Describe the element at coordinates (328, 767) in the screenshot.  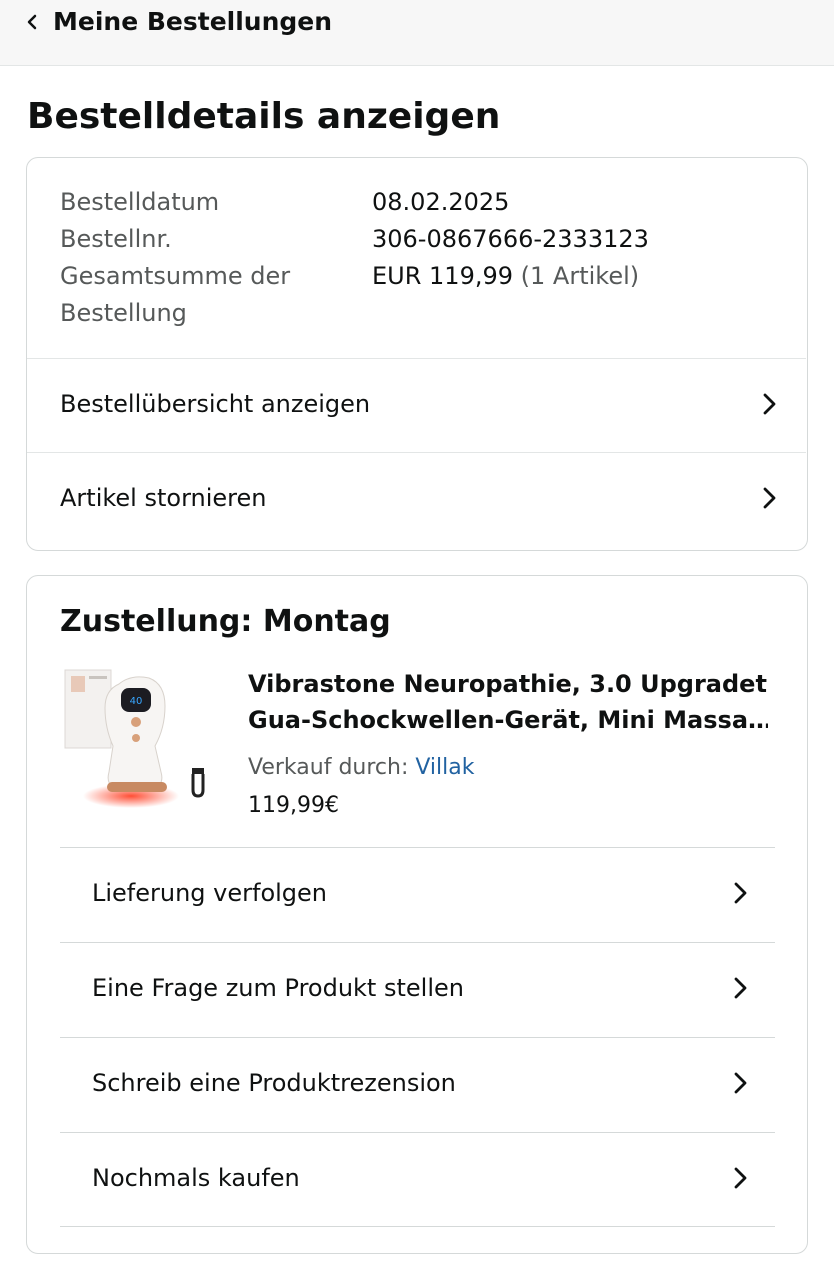
I see `seller-prefix: Verkauf durch:` at that location.